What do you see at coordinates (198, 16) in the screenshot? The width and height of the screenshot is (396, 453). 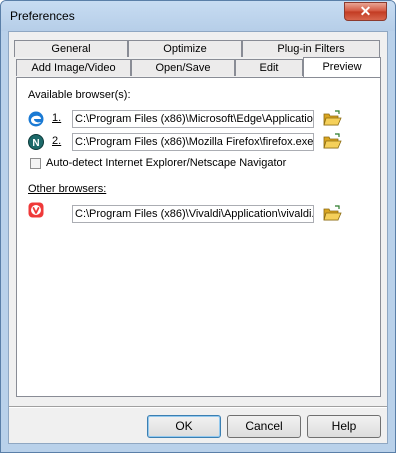 I see `title-bar: Preferences ✕` at bounding box center [198, 16].